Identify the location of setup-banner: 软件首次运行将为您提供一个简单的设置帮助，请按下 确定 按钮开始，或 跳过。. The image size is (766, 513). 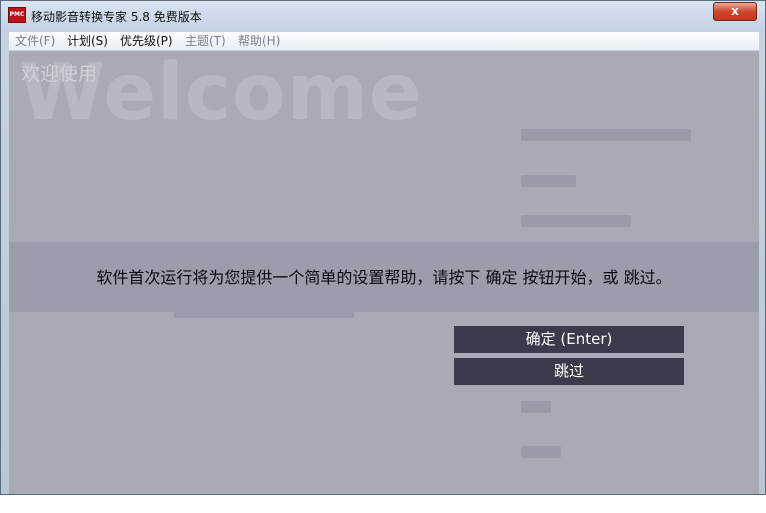
(384, 277).